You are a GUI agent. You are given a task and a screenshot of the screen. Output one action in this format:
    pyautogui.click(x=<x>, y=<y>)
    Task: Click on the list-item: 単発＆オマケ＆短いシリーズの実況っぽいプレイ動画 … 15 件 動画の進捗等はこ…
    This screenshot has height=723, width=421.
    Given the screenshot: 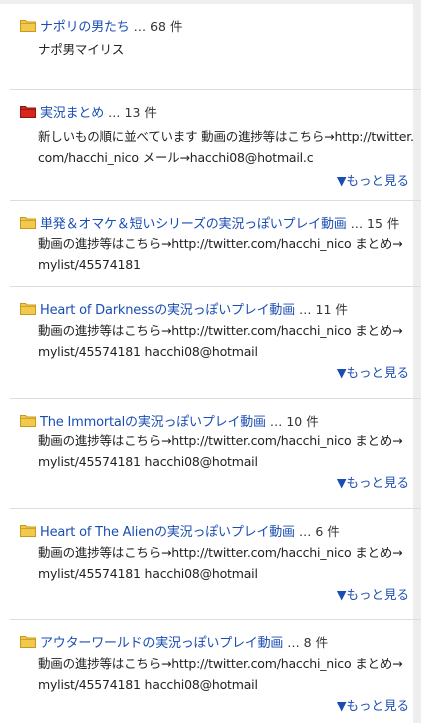 What is the action you would take?
    pyautogui.click(x=215, y=244)
    